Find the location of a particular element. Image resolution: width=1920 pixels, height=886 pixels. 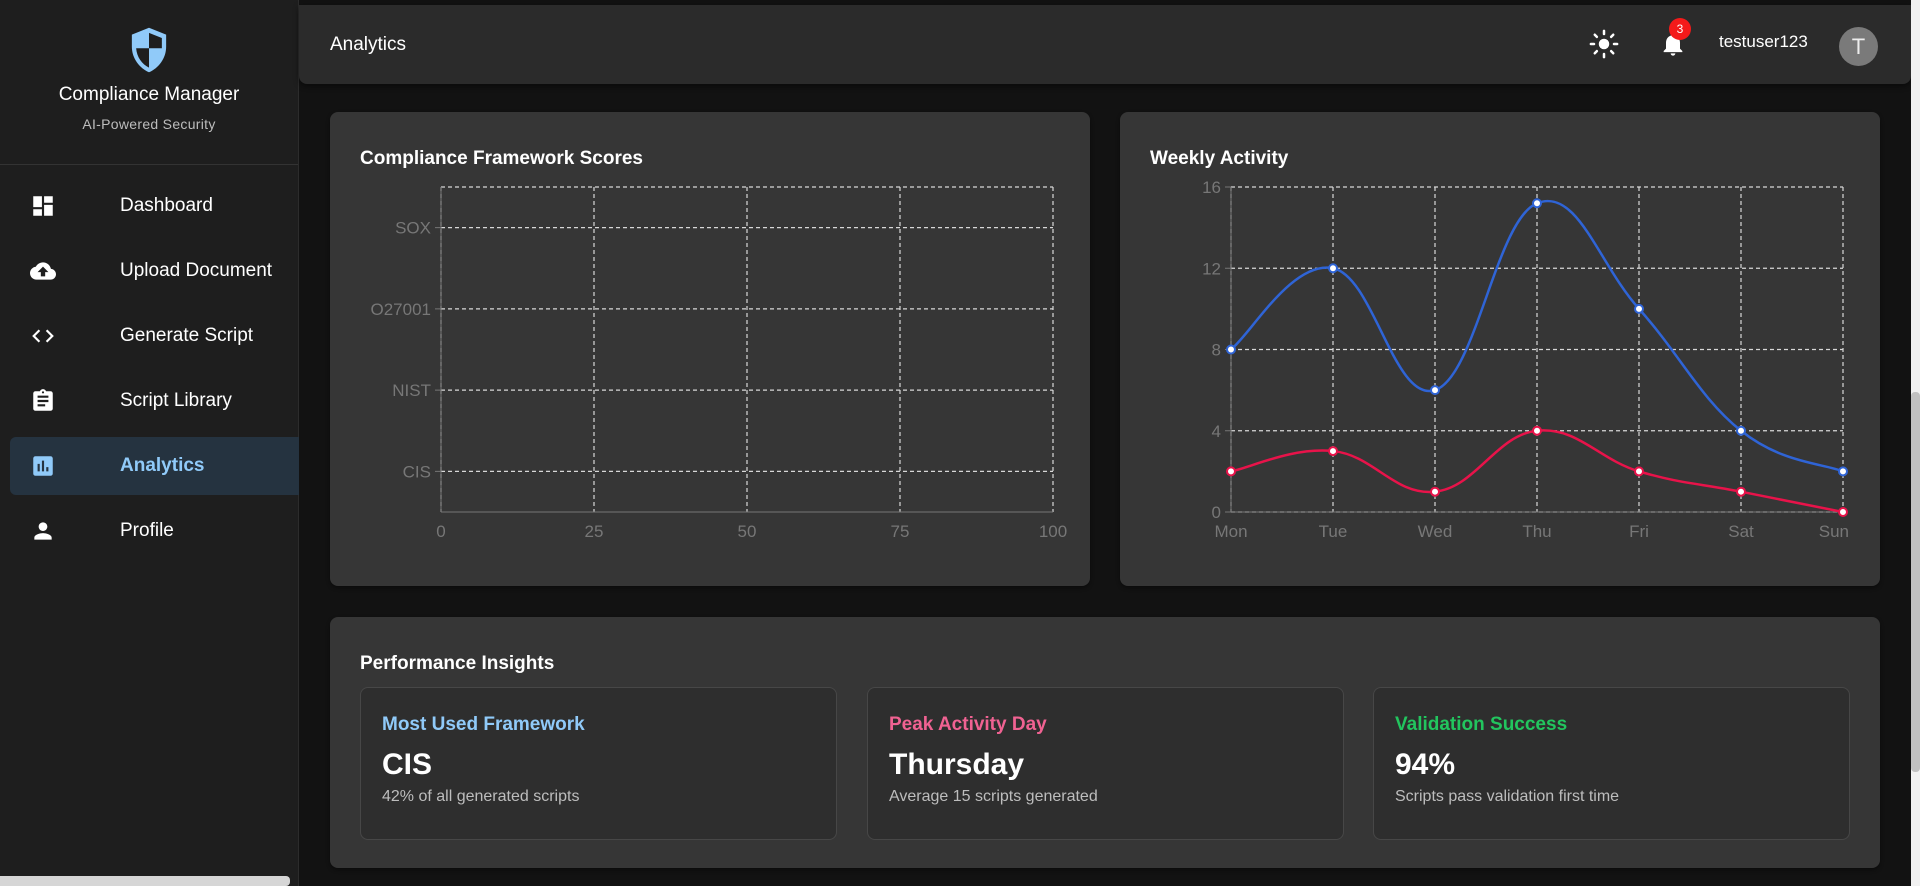

theme-toggle-button is located at coordinates (1604, 44).